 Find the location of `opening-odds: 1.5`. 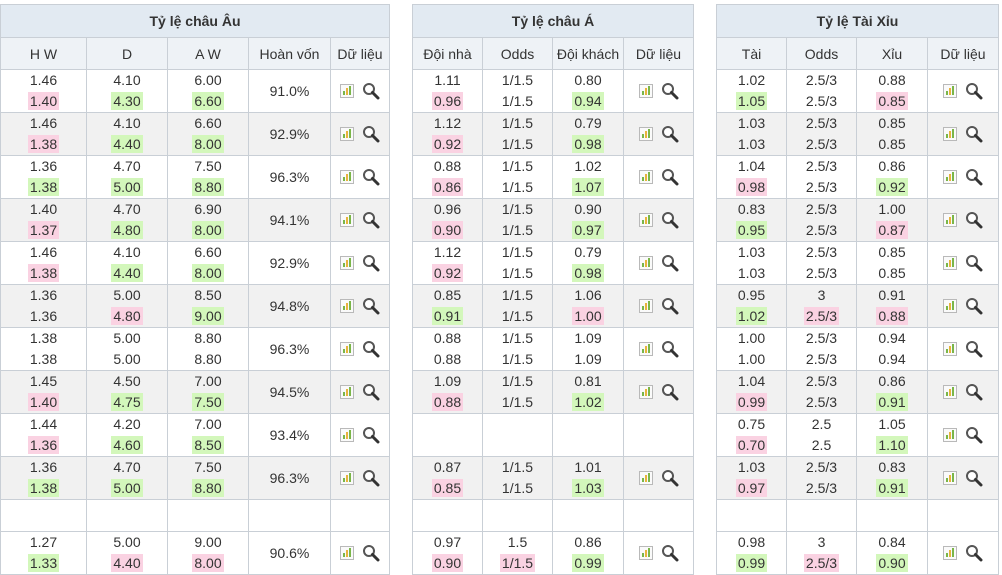

opening-odds: 1.5 is located at coordinates (517, 542).